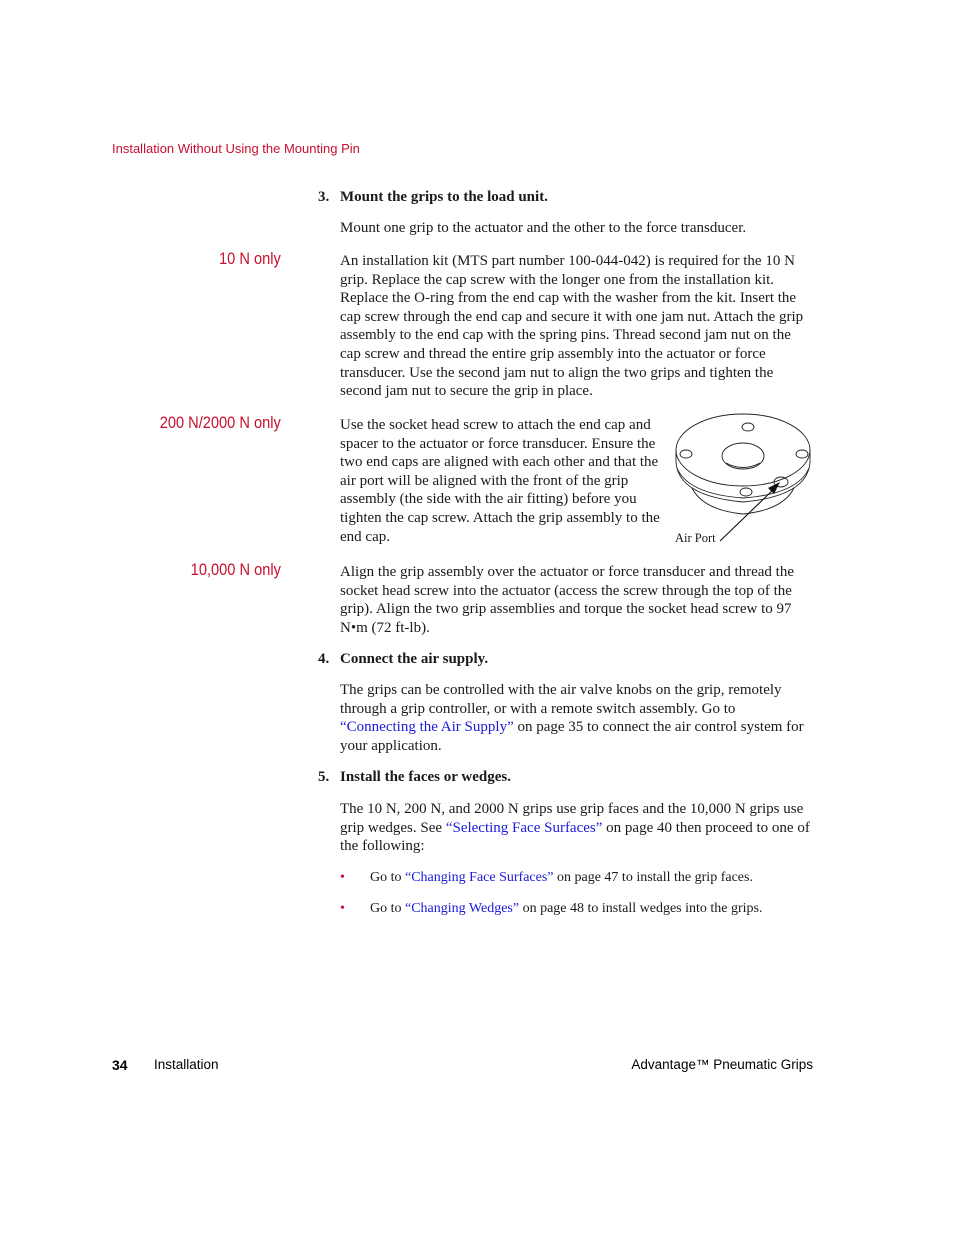 This screenshot has width=954, height=1235. I want to click on margin-label-10000n: 10,000 N only, so click(235, 569).